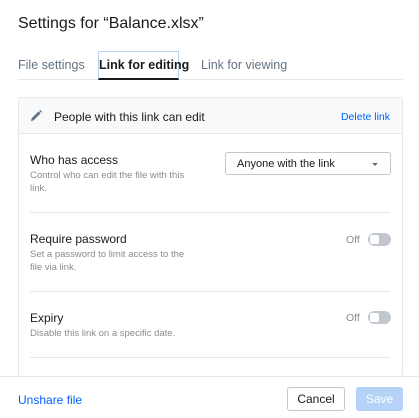 The width and height of the screenshot is (419, 418). What do you see at coordinates (316, 399) in the screenshot?
I see `cancel-button: Cancel` at bounding box center [316, 399].